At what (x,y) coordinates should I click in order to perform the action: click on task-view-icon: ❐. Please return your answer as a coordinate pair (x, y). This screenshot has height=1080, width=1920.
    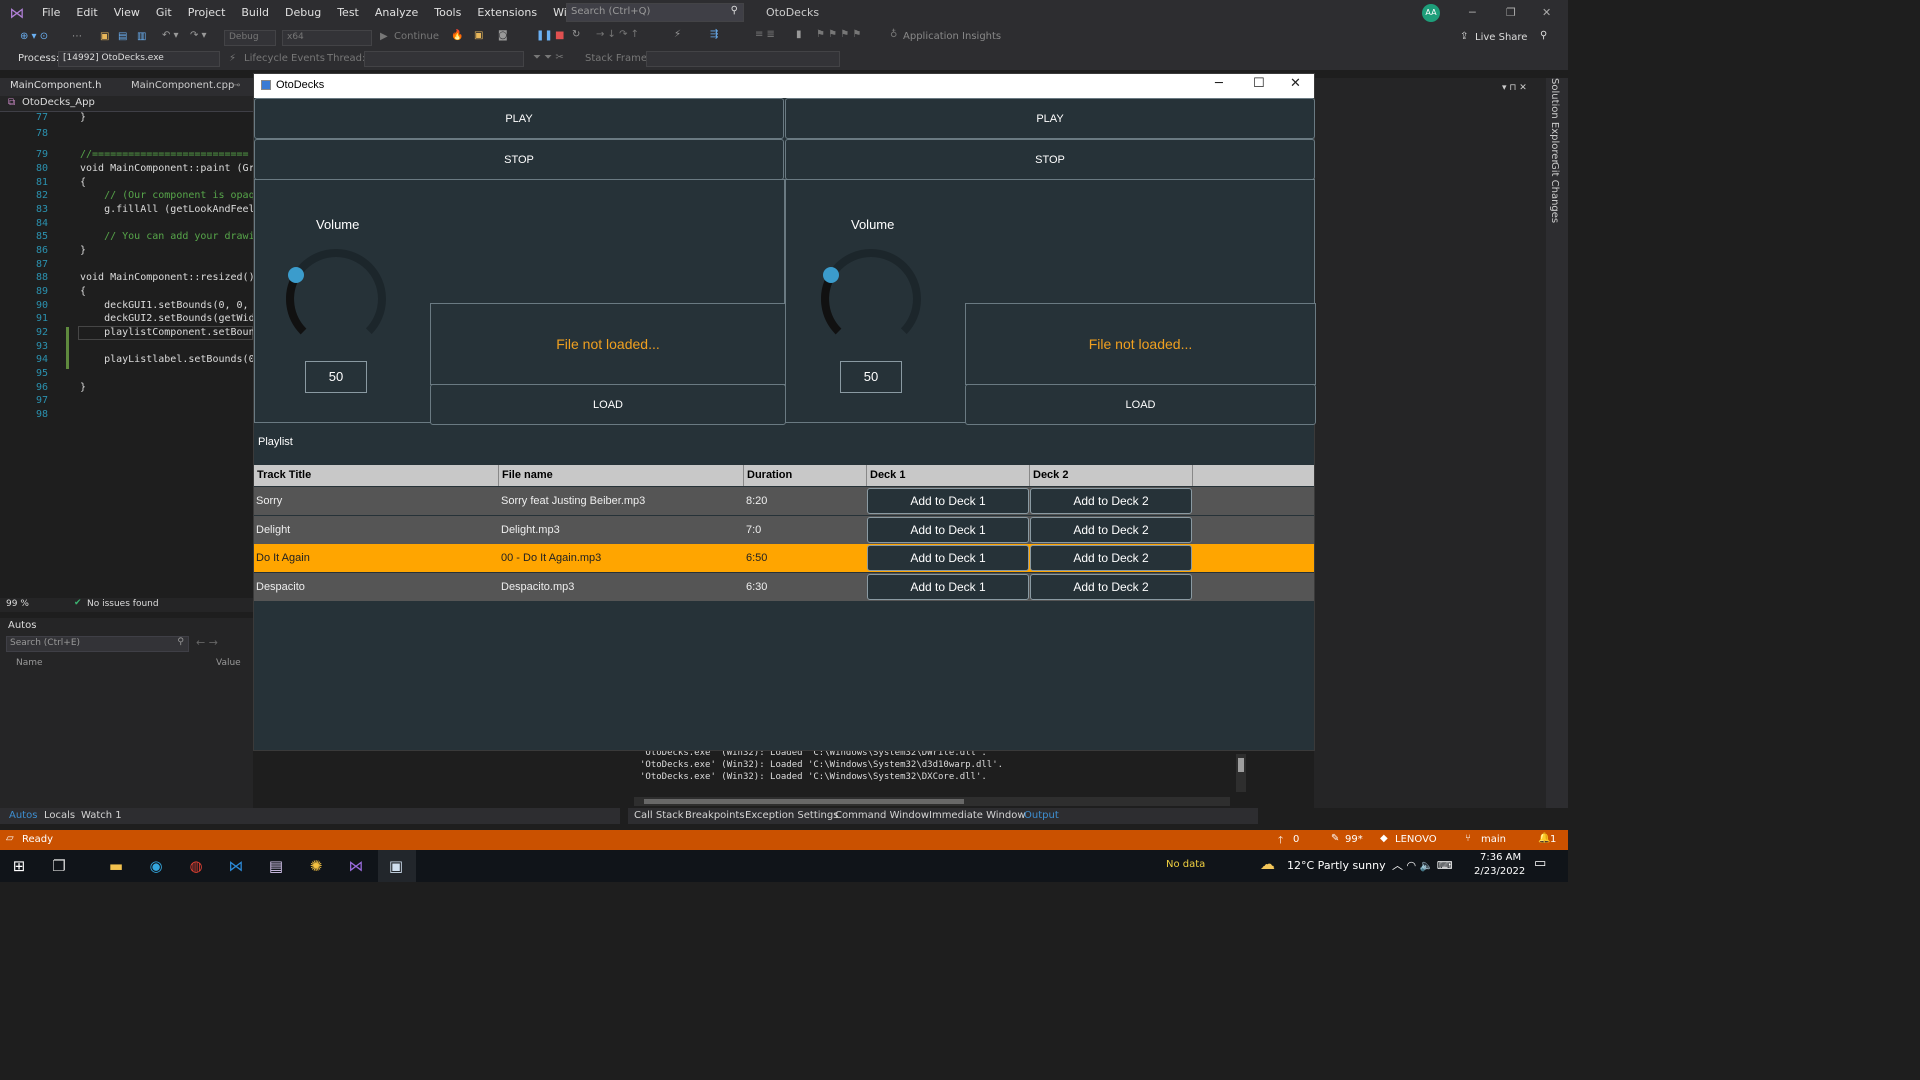
    Looking at the image, I should click on (59, 866).